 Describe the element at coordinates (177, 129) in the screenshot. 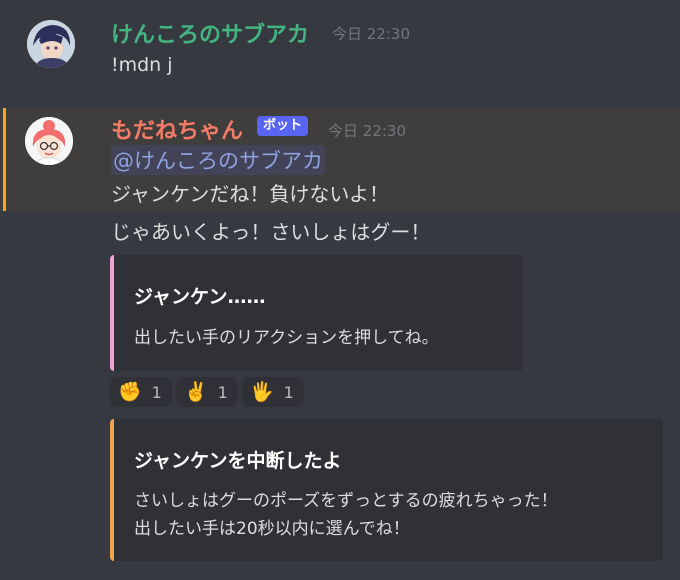

I see `bot-author-name: もだねちゃん` at that location.